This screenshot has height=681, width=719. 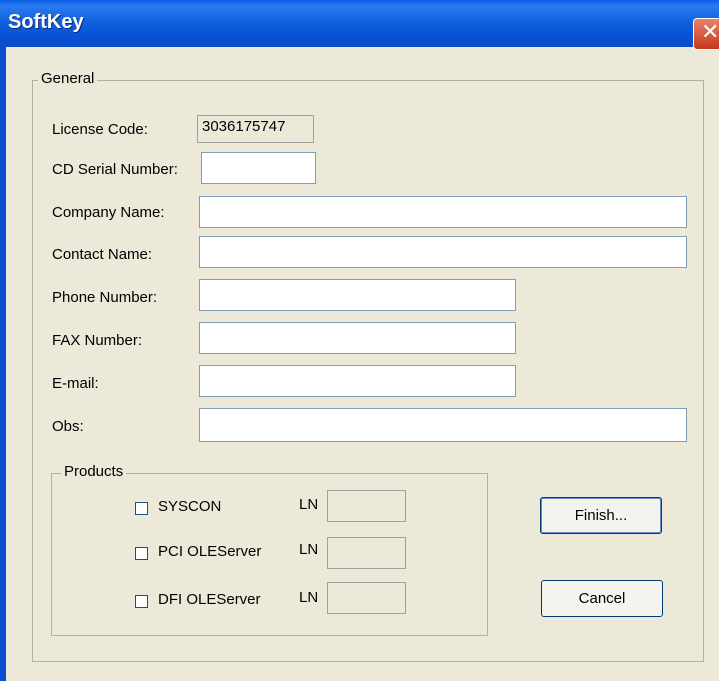 I want to click on close-button: ✕, so click(x=706, y=34).